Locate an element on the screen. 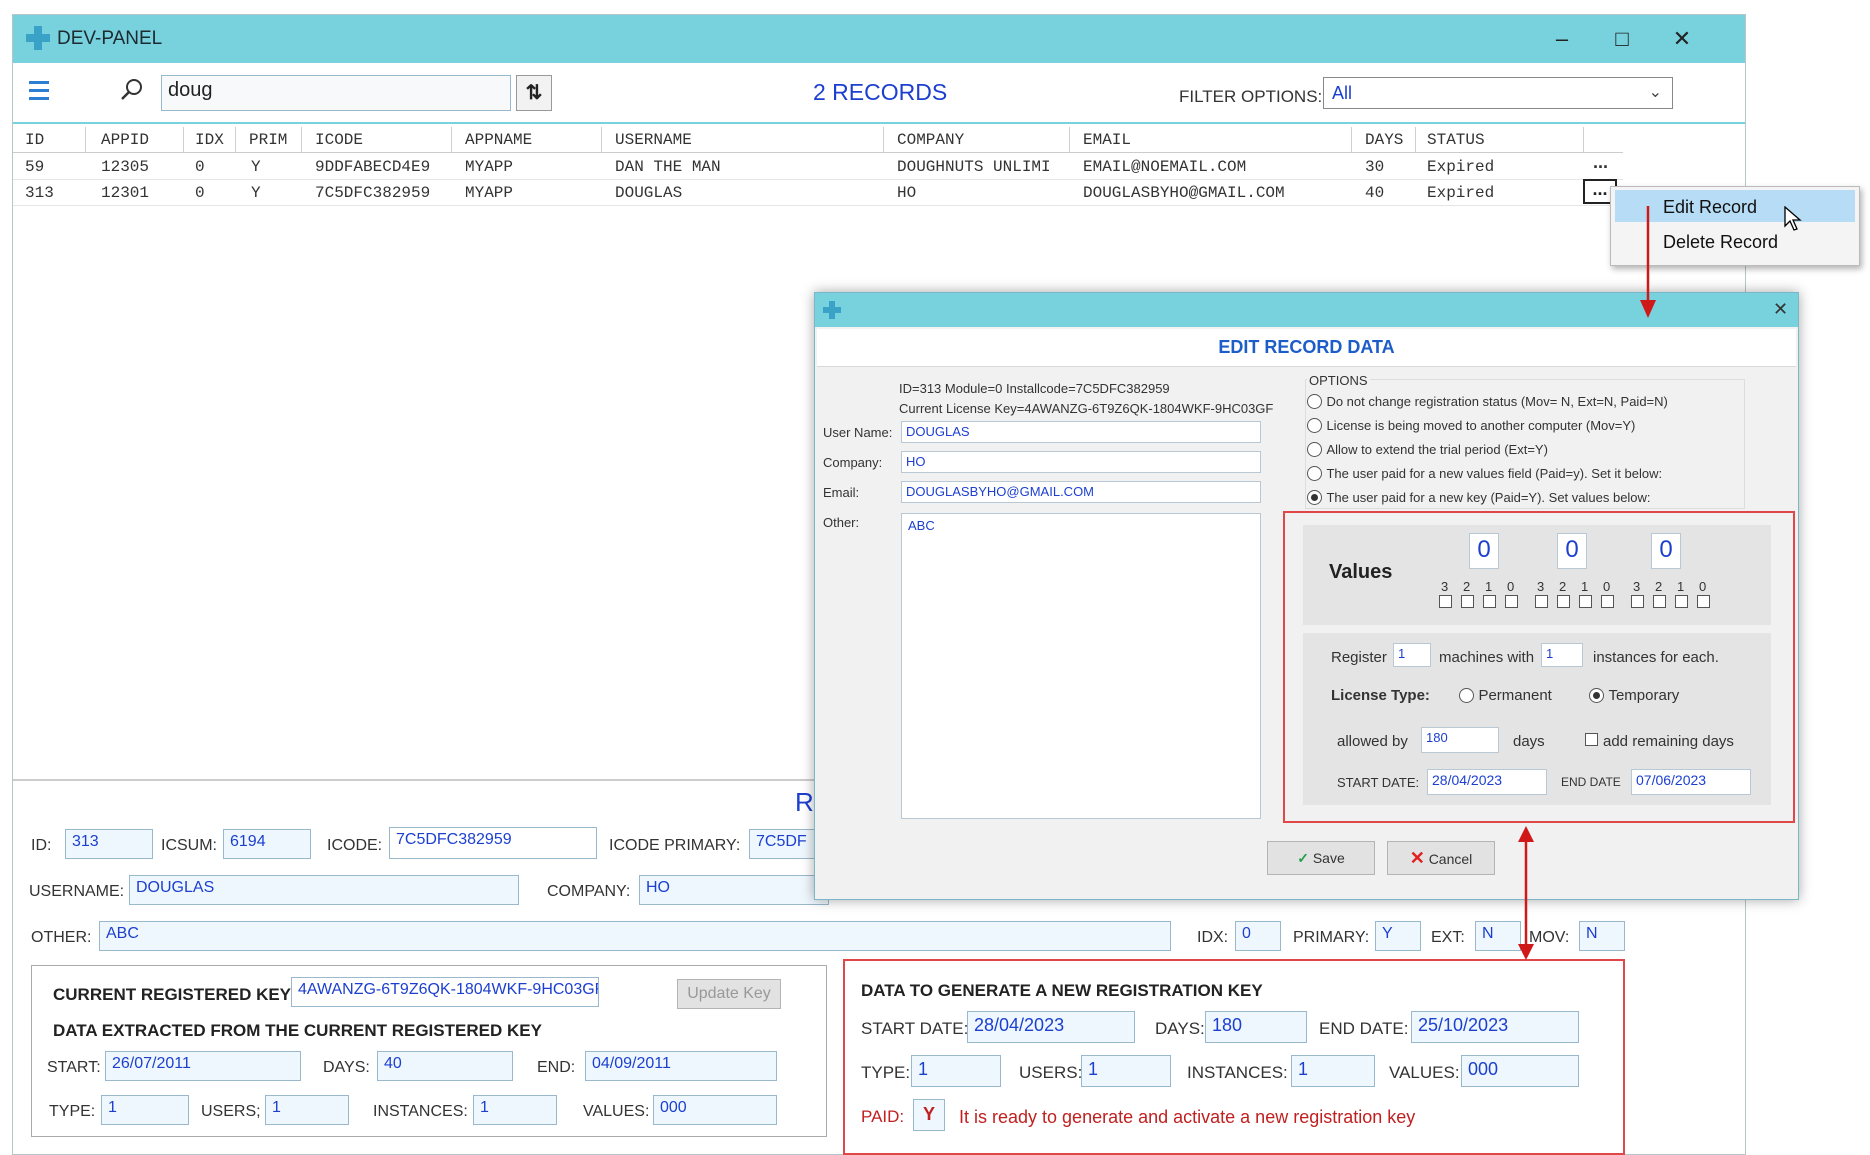 The height and width of the screenshot is (1155, 1870). extracted-days-field: 40 is located at coordinates (445, 1066).